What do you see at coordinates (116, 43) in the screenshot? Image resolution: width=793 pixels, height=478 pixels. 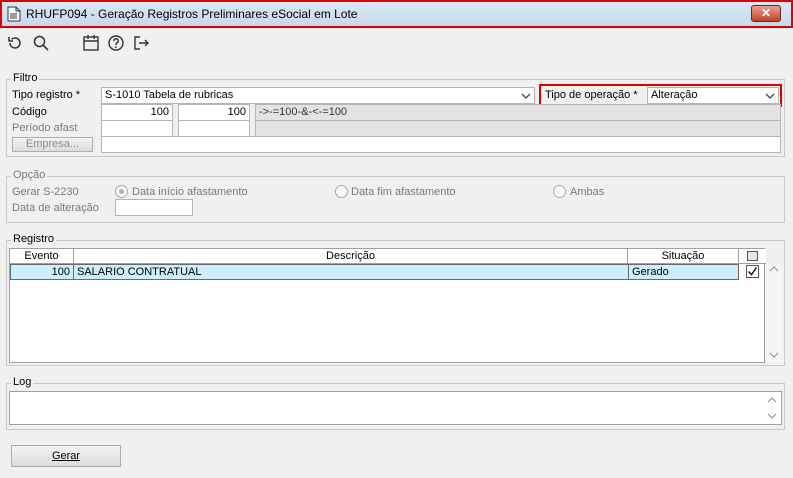 I see `help-icon` at bounding box center [116, 43].